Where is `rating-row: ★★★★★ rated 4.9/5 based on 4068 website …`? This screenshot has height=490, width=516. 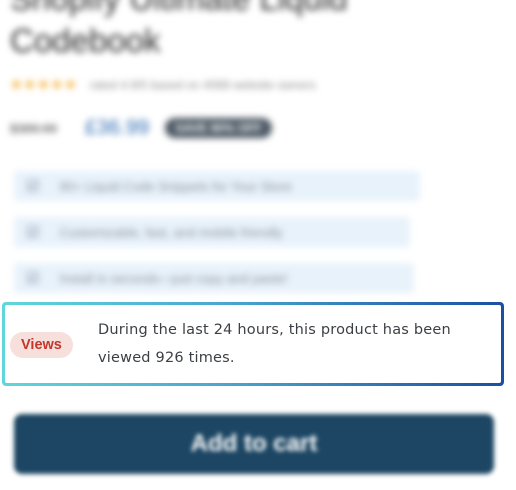 rating-row: ★★★★★ rated 4.9/5 based on 4068 website … is located at coordinates (163, 84).